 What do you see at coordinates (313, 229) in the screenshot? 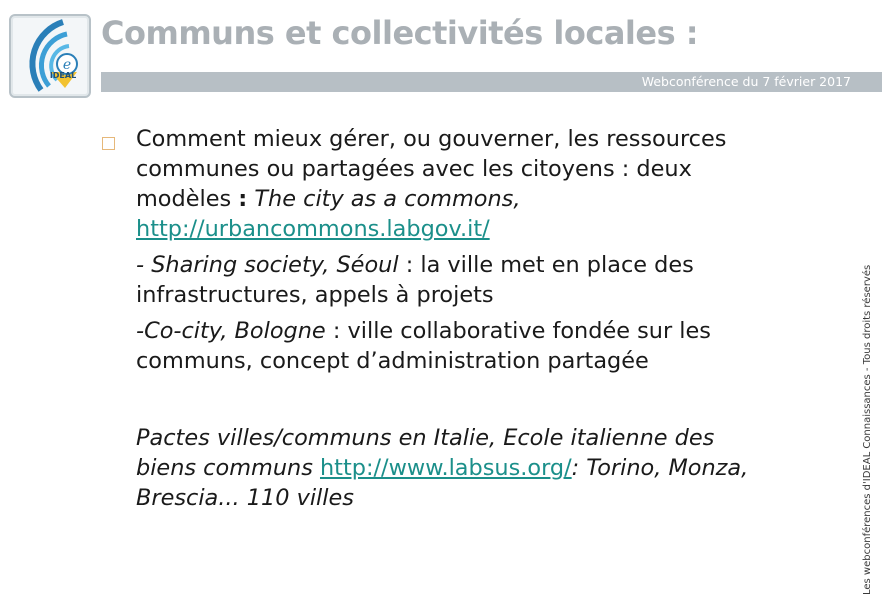
I see `labgov-link: http://urbancommons.labgov.it/` at bounding box center [313, 229].